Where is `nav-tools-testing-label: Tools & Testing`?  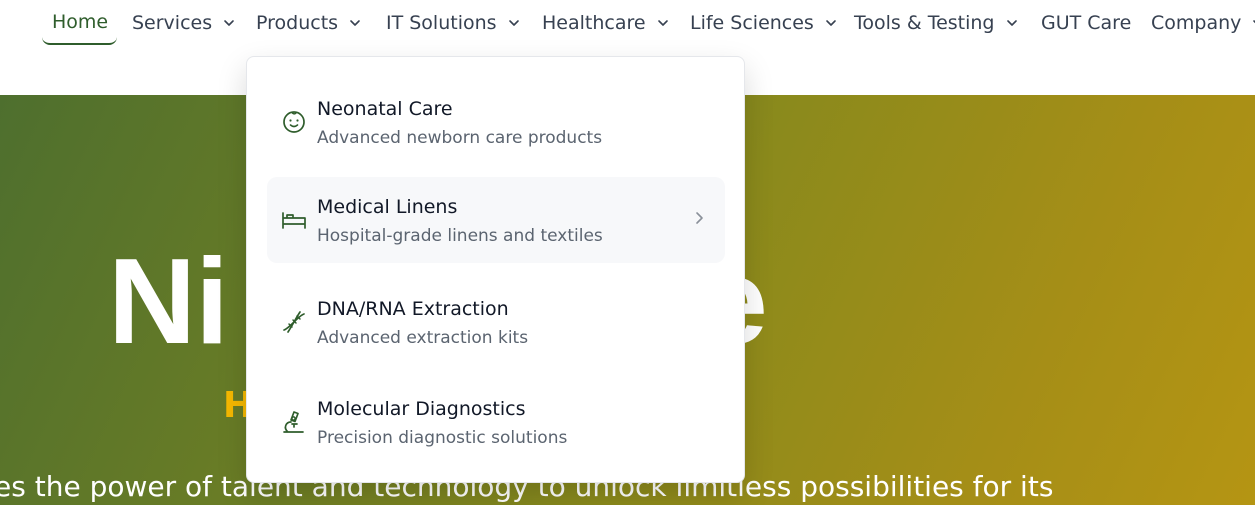 nav-tools-testing-label: Tools & Testing is located at coordinates (924, 22).